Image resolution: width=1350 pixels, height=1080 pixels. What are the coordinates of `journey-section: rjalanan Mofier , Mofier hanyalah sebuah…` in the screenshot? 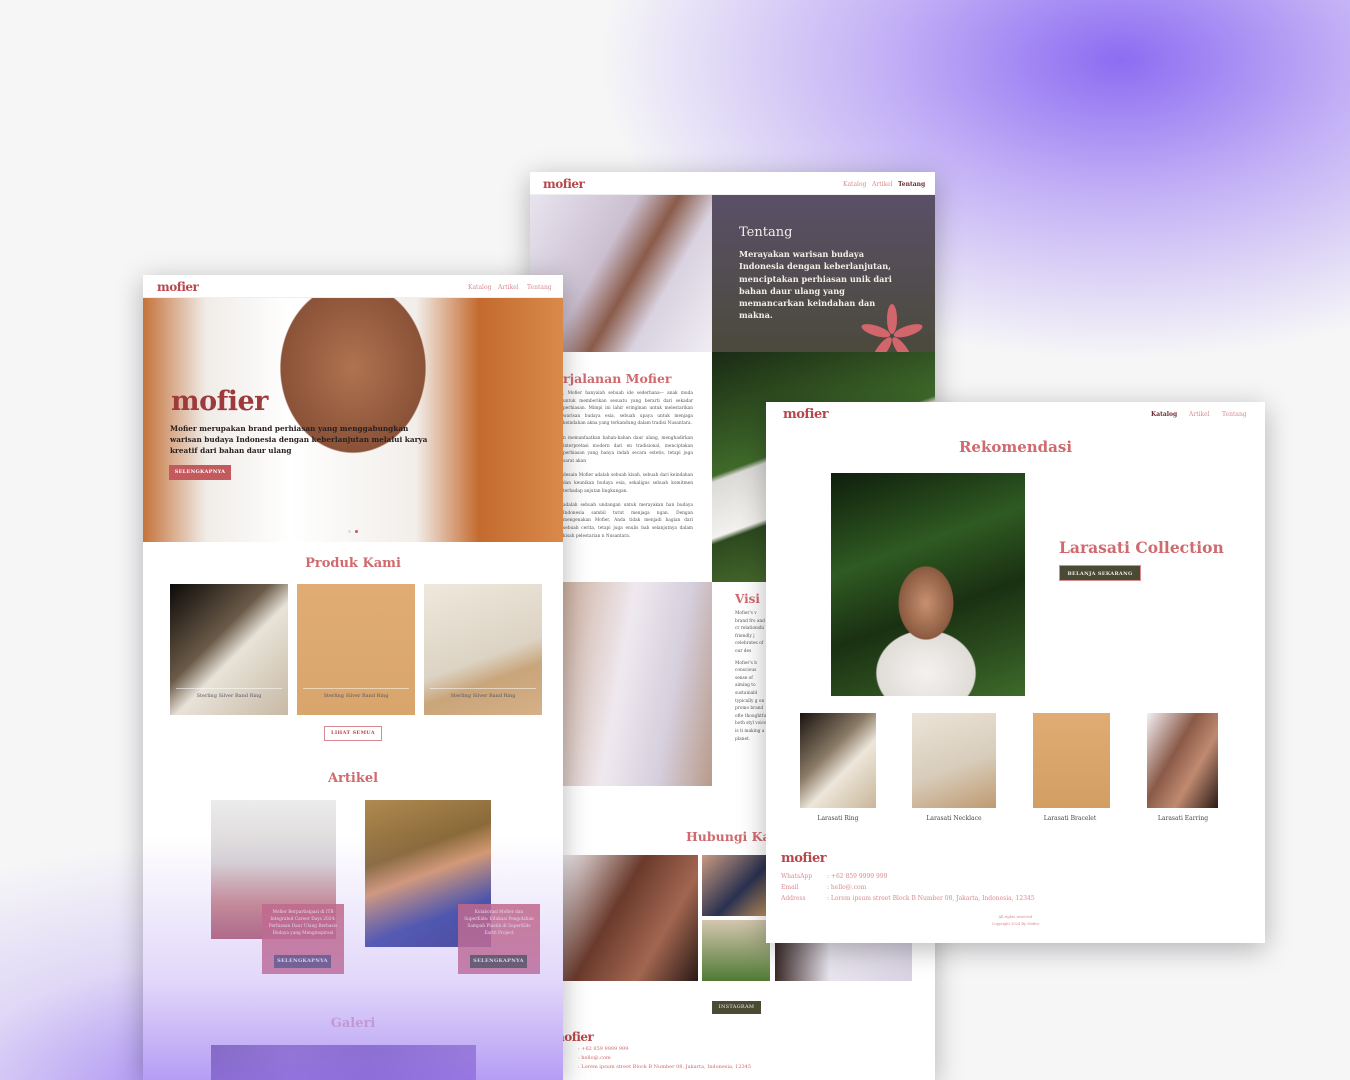 It's located at (637, 467).